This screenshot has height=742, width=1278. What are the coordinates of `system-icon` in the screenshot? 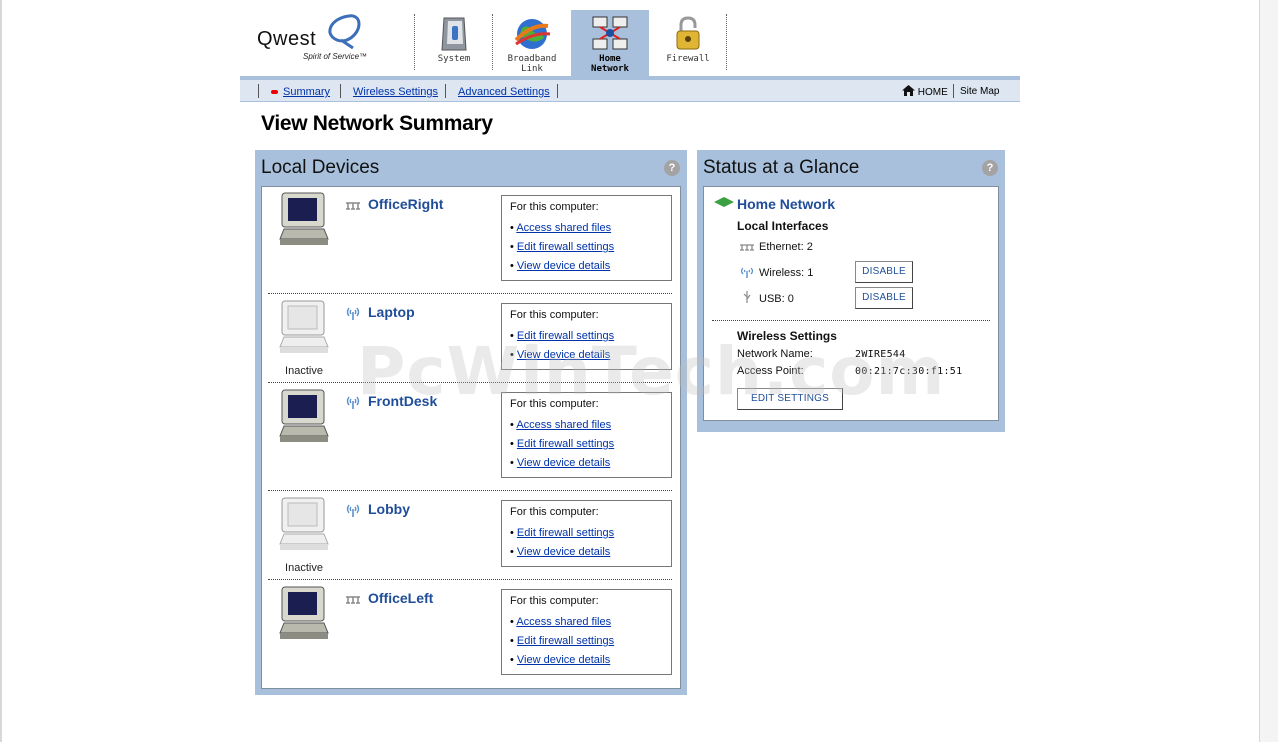 It's located at (454, 34).